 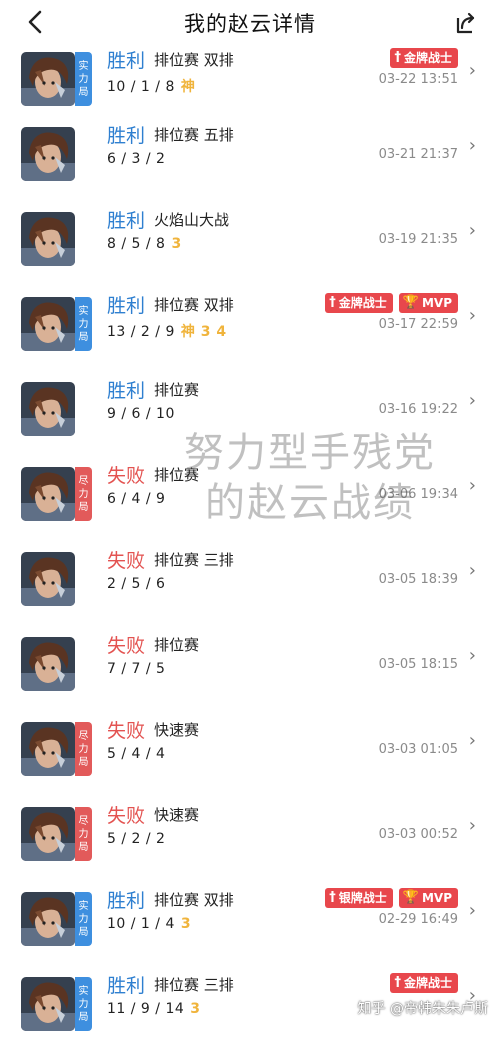 I want to click on match-row: 尽力局失败 快速赛 5 / 4 / 4 03-03 01:05 ›, so click(x=250, y=763).